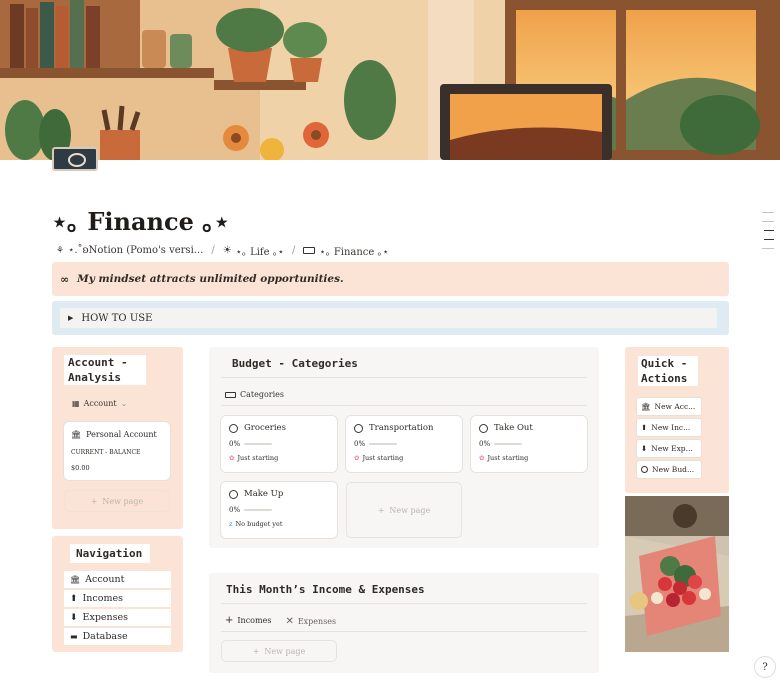 The image size is (780, 686). What do you see at coordinates (74, 636) in the screenshot?
I see `archive-icon: ▬` at bounding box center [74, 636].